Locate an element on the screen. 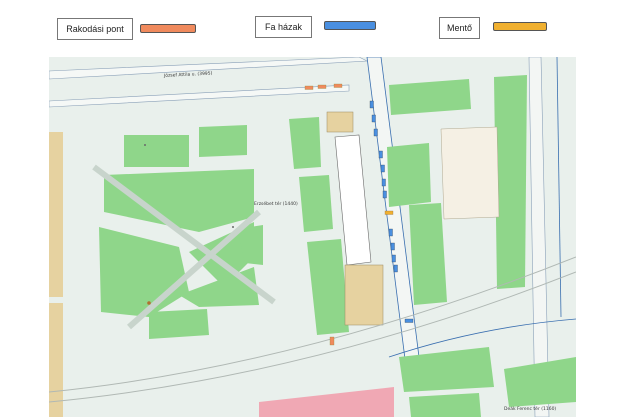  courtyard-right is located at coordinates (470, 173).